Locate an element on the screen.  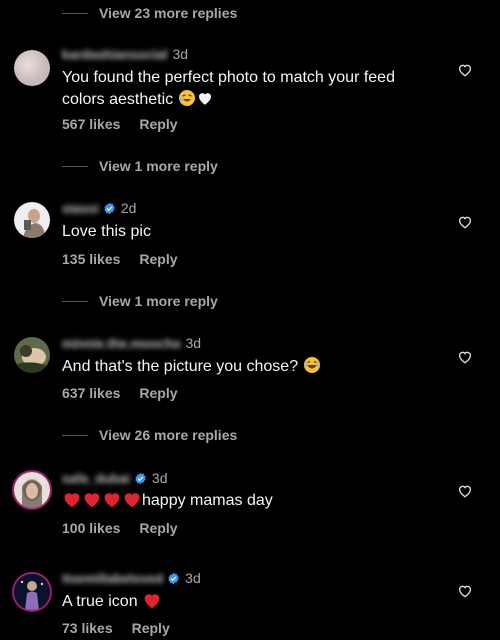
likes-count: 135 likes is located at coordinates (91, 259).